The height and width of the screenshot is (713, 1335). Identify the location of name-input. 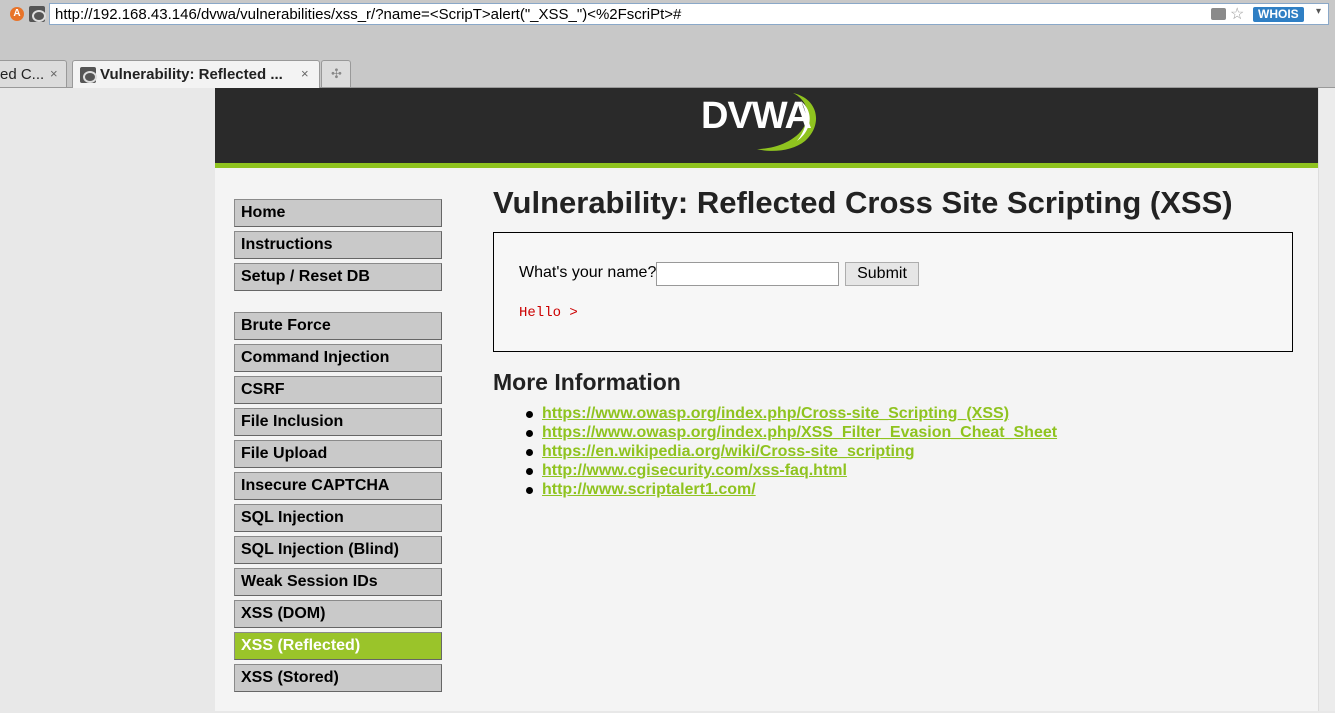
(747, 274).